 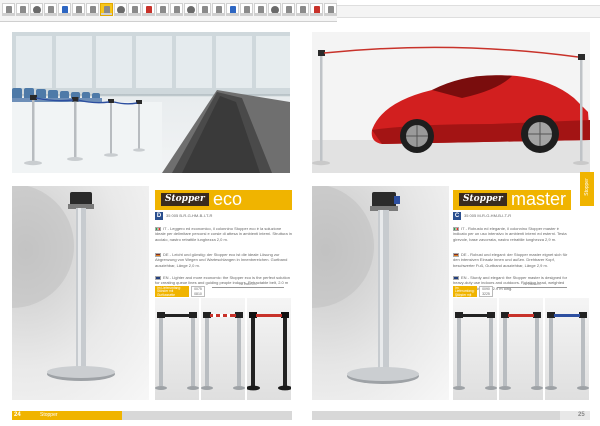 I want to click on variant-black-post, so click(x=269, y=349).